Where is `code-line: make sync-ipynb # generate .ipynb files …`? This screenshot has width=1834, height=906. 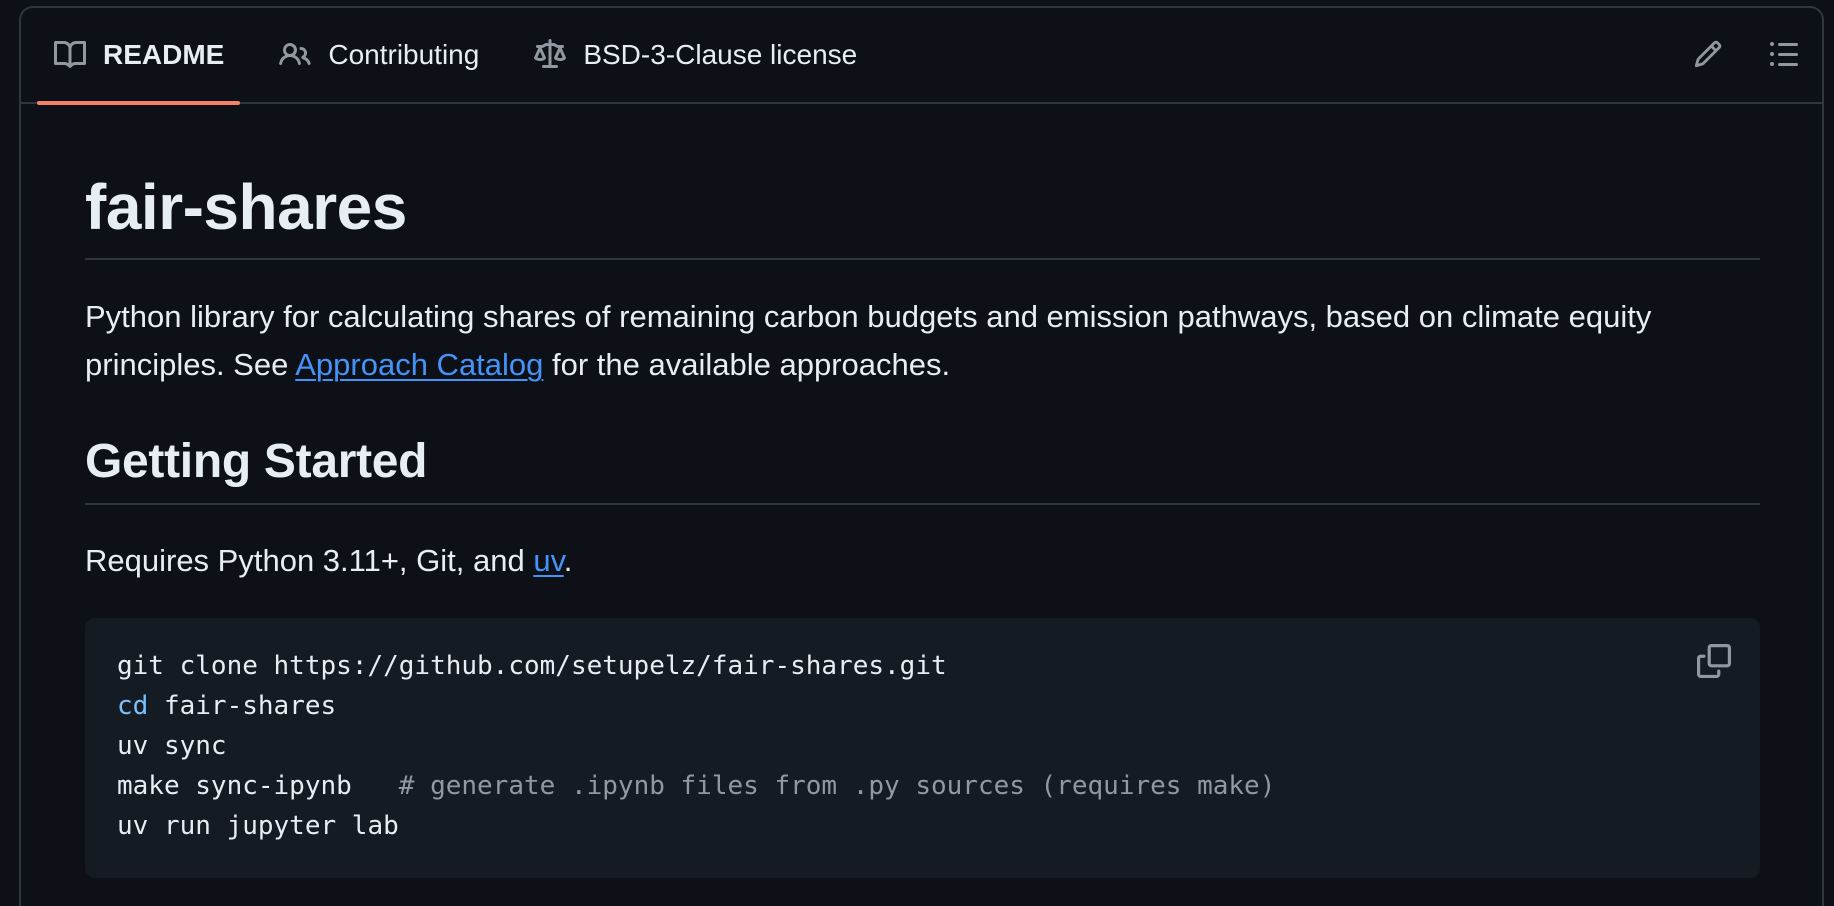 code-line: make sync-ipynb # generate .ipynb files … is located at coordinates (922, 786).